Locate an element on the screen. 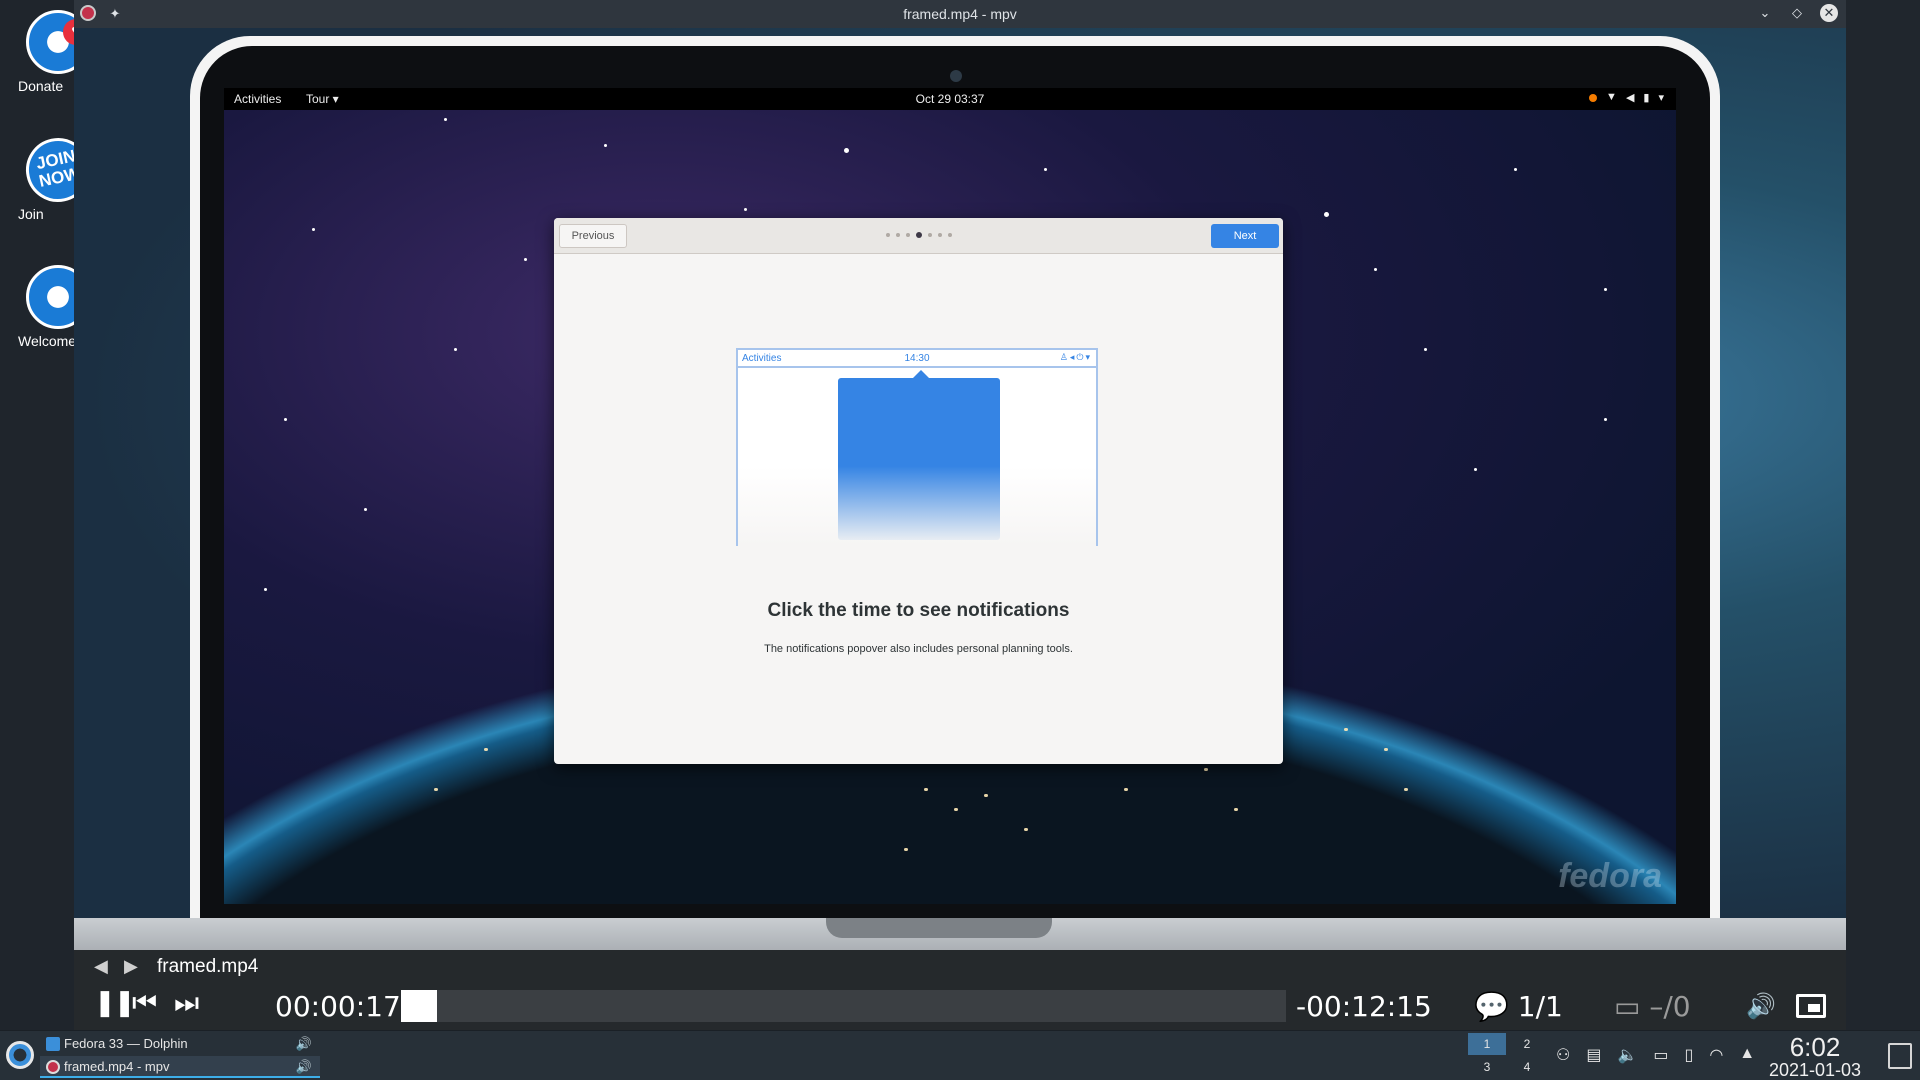 The height and width of the screenshot is (1080, 1920). trash-icon is located at coordinates (1900, 1056).